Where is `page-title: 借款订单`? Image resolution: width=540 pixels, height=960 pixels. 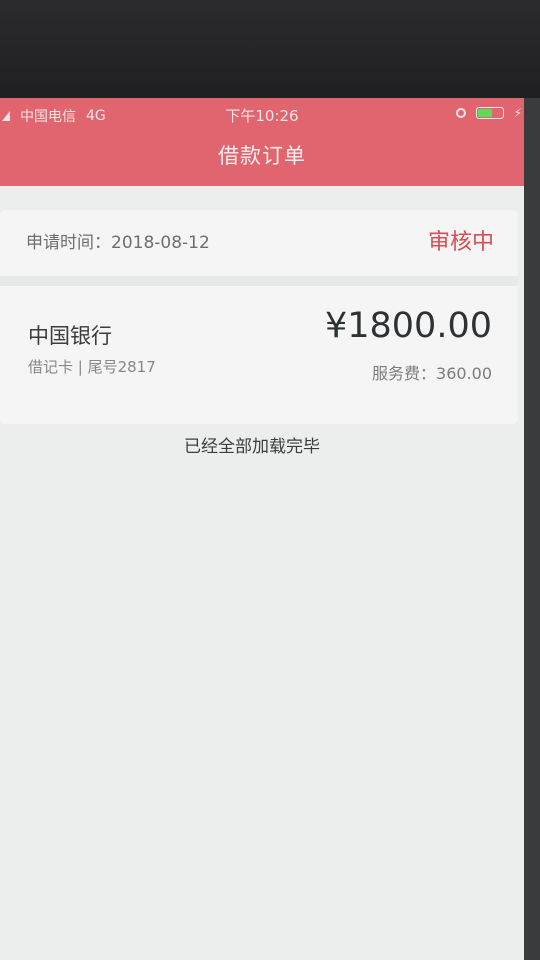 page-title: 借款订单 is located at coordinates (262, 156).